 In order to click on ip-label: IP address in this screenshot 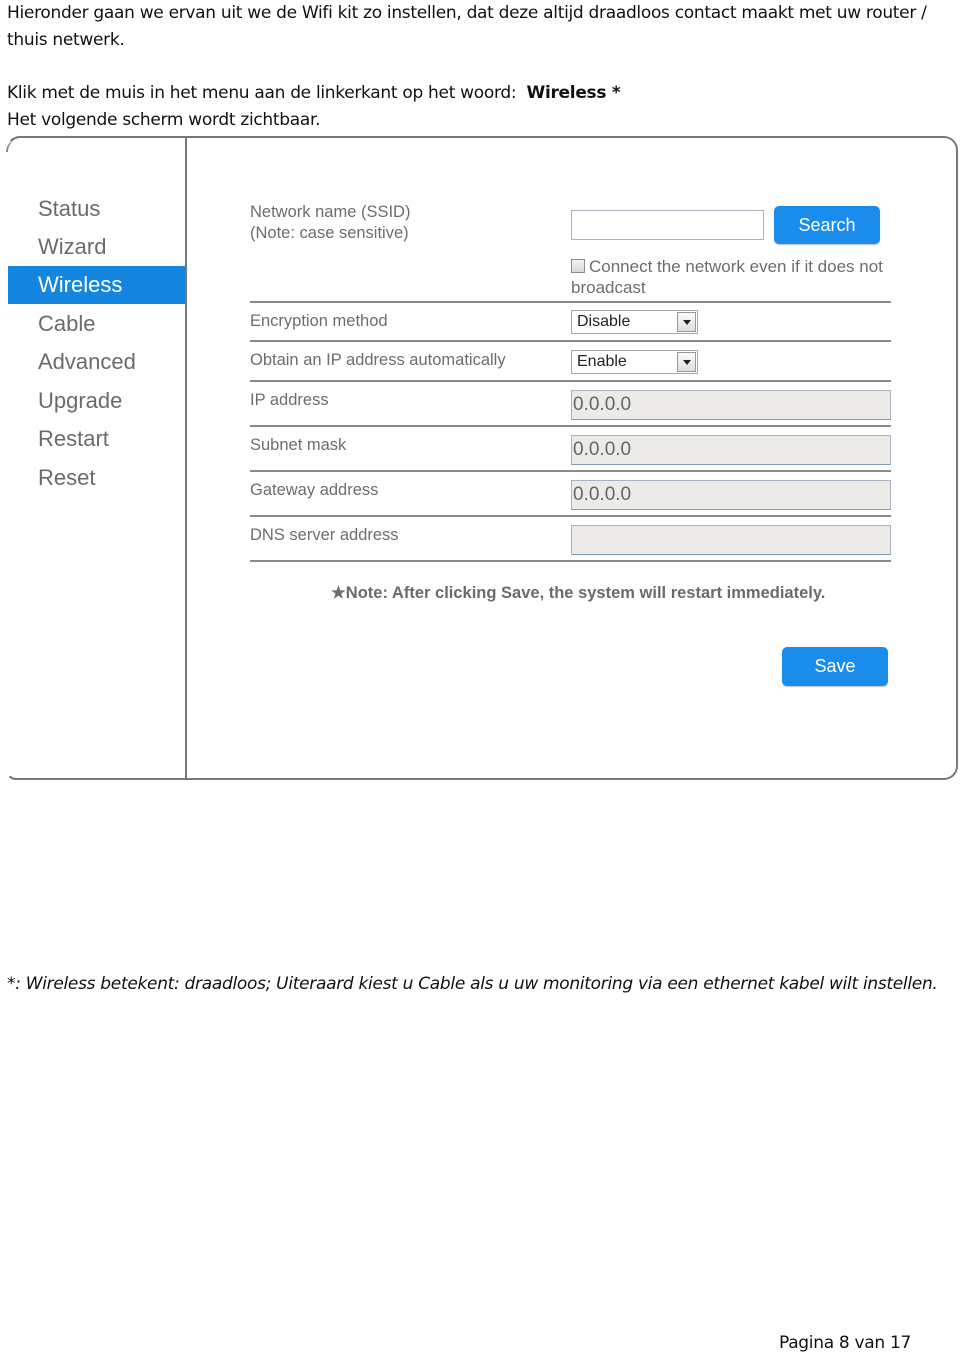, I will do `click(289, 400)`.